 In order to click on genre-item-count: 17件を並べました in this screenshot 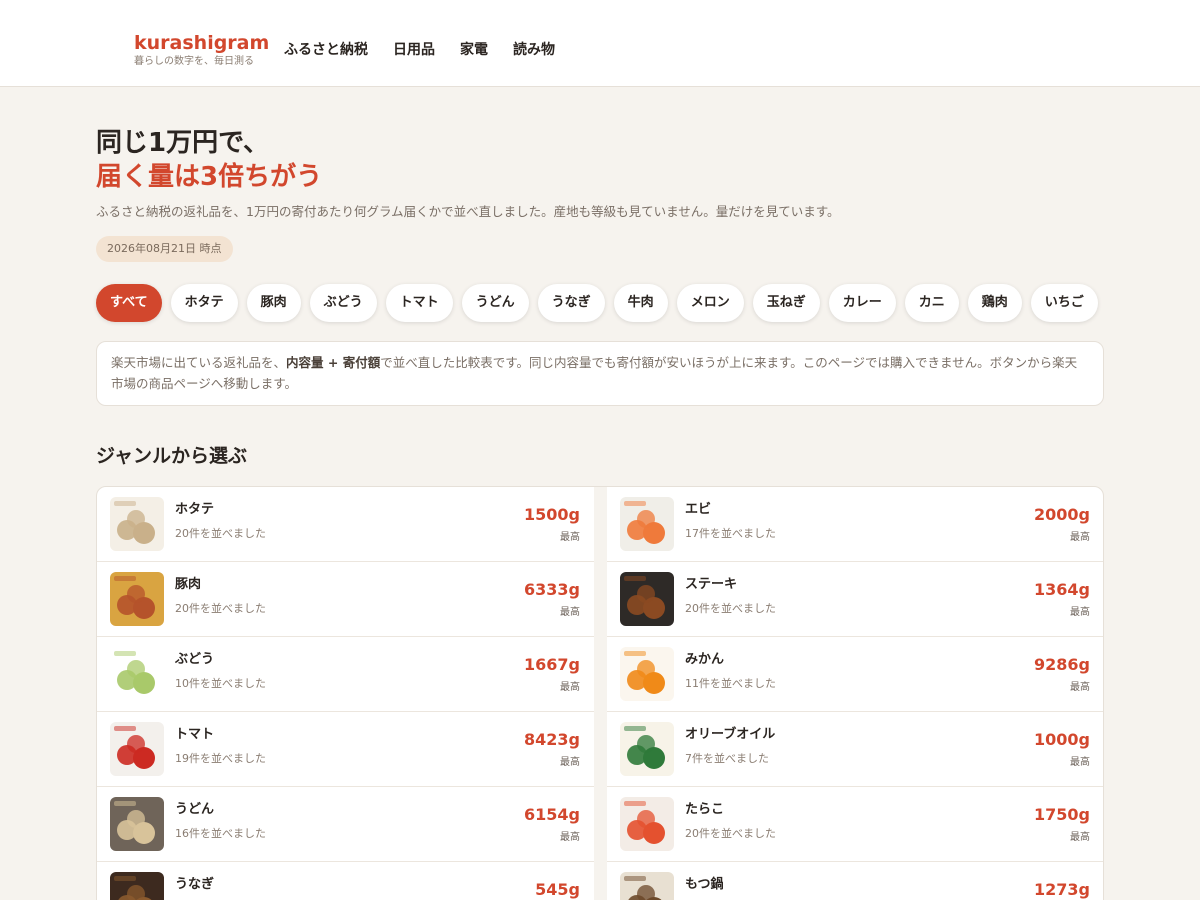, I will do `click(730, 533)`.